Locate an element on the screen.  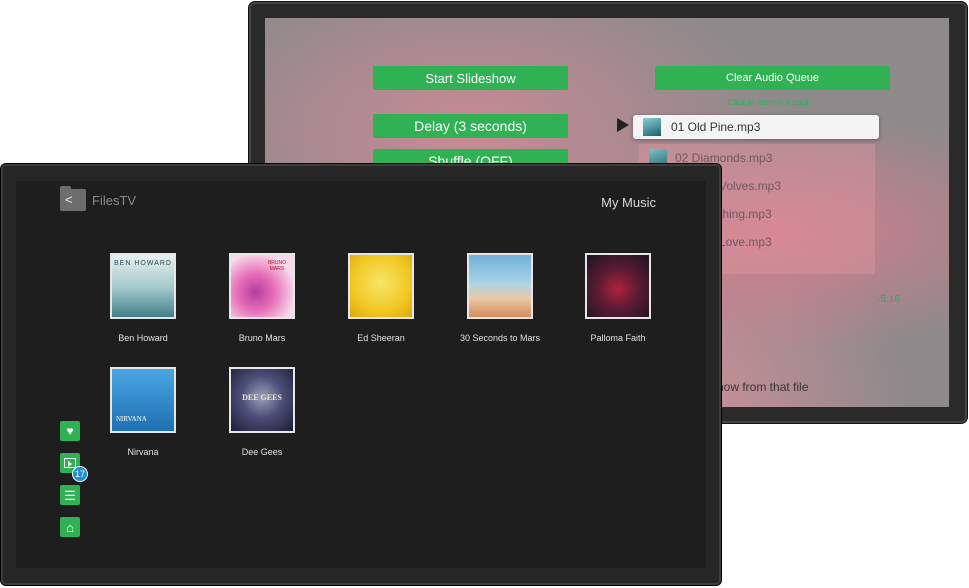
album-thumb is located at coordinates (652, 127).